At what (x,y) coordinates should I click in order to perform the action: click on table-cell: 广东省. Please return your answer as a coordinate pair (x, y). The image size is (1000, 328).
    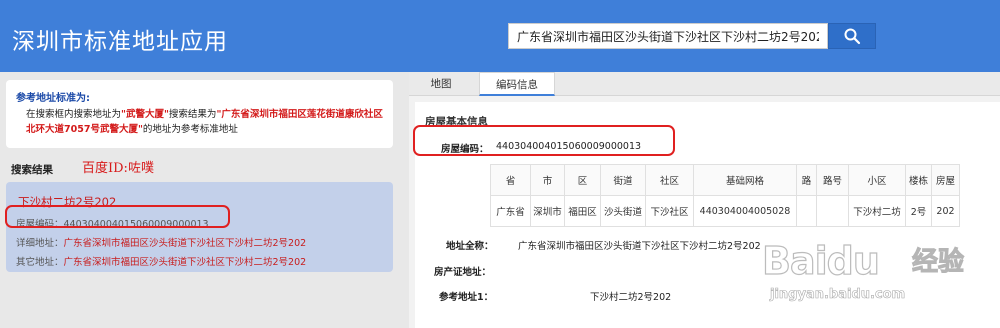
    Looking at the image, I should click on (510, 211).